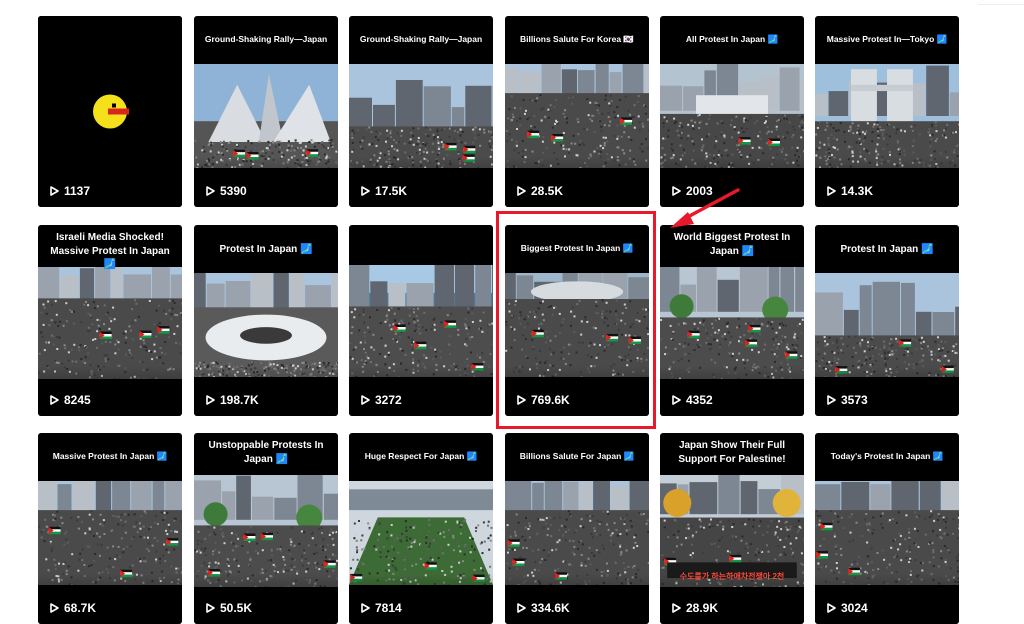 The height and width of the screenshot is (624, 1024). What do you see at coordinates (266, 452) in the screenshot?
I see `video-title: Unstoppable Protests In Japan 🗾` at bounding box center [266, 452].